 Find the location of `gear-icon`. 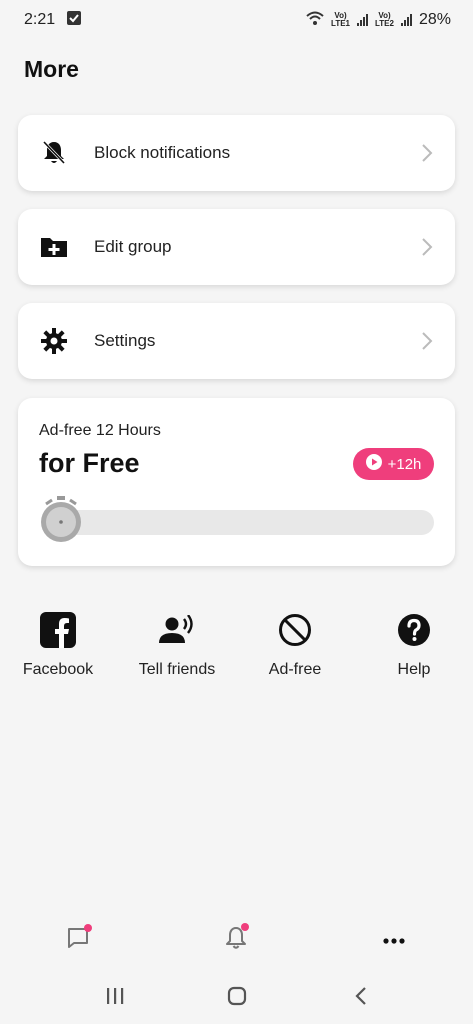

gear-icon is located at coordinates (54, 341).